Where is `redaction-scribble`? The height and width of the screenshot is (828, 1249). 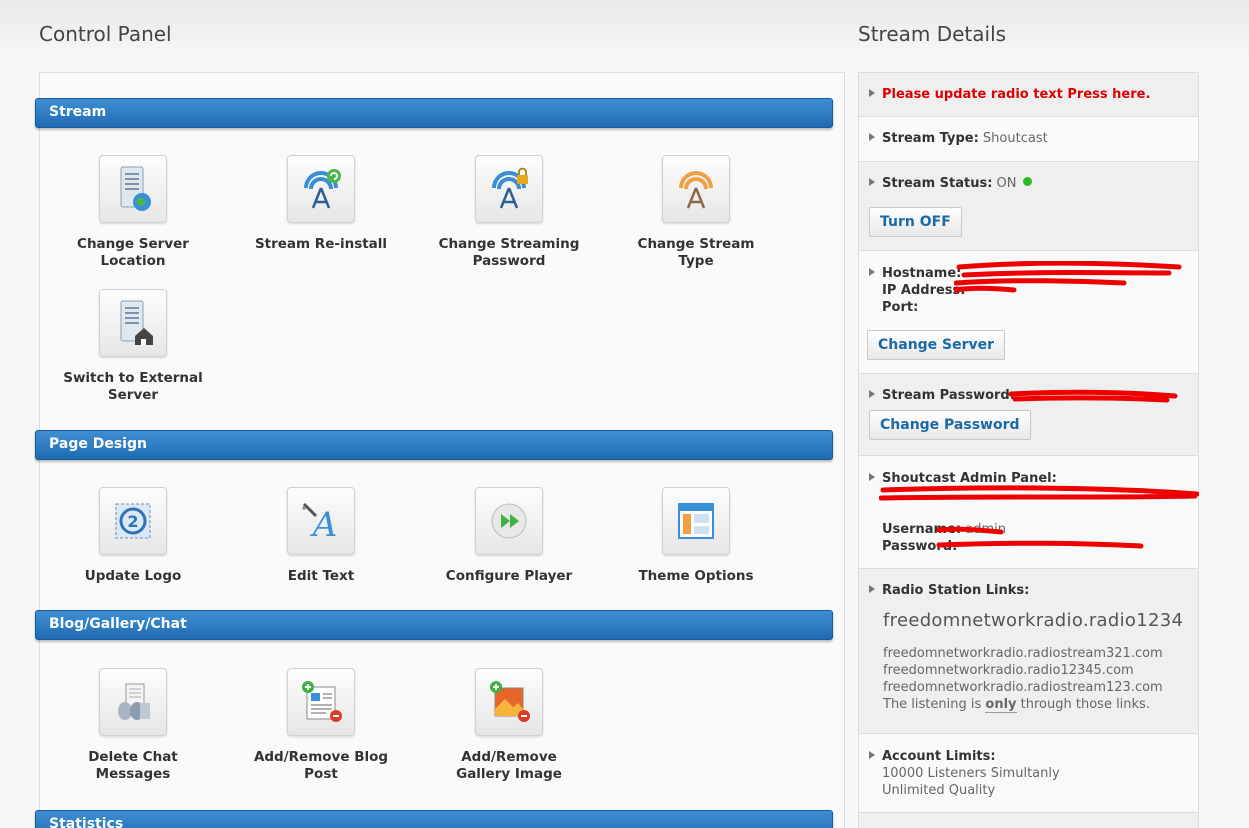 redaction-scribble is located at coordinates (1093, 396).